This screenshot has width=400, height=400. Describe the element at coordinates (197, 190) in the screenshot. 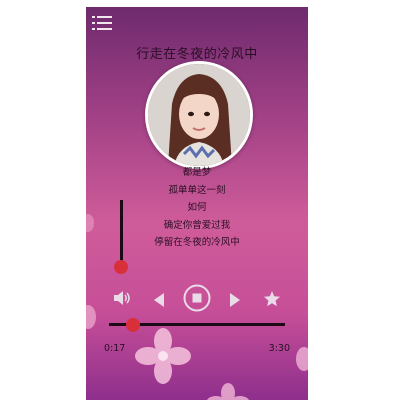

I see `lyric-line: 孤单单这一刻` at that location.